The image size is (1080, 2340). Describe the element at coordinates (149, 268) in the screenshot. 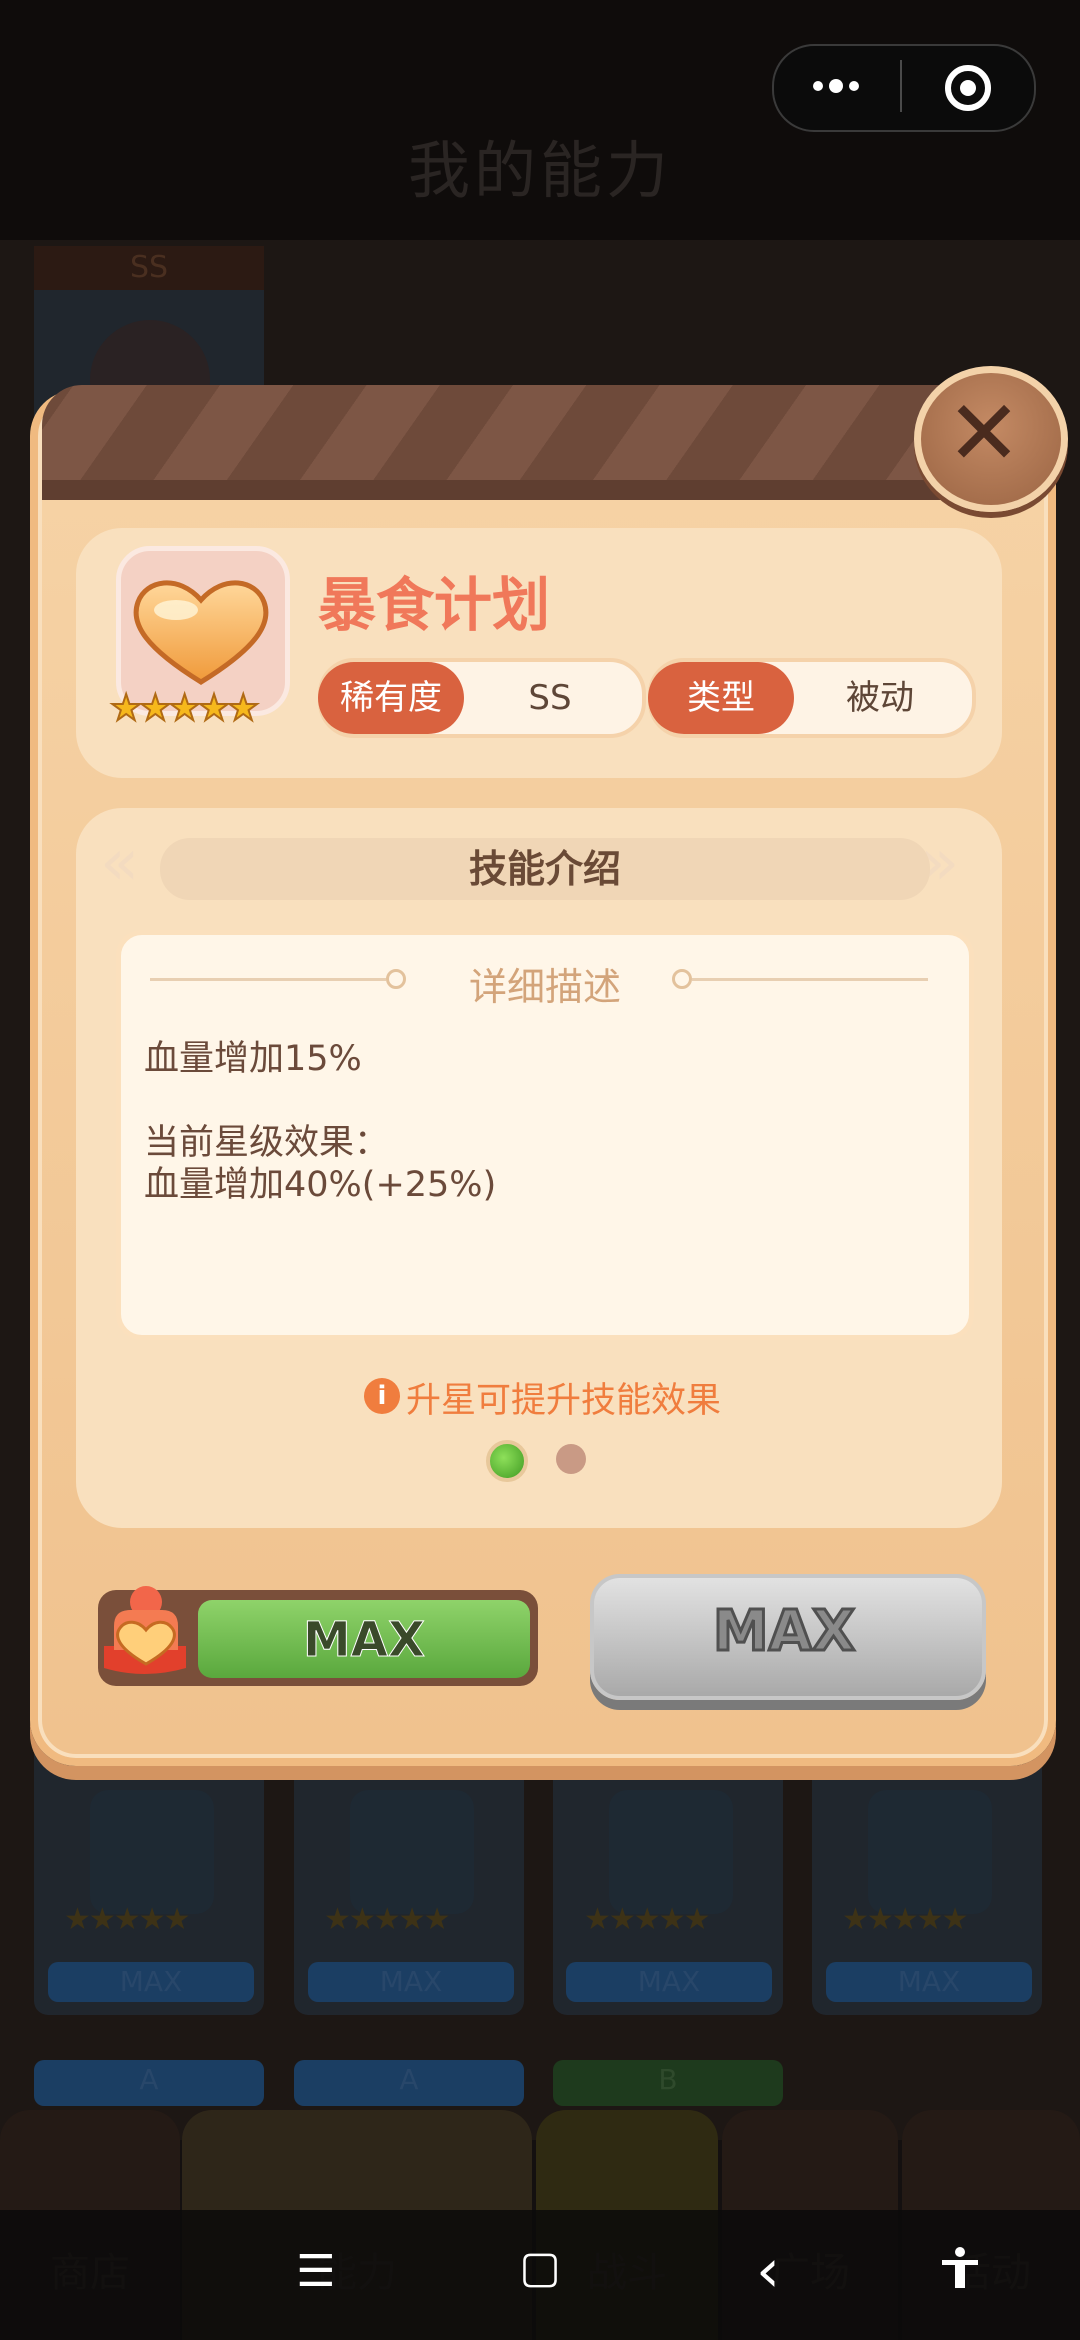

I see `background-rarity-tag: SS` at that location.